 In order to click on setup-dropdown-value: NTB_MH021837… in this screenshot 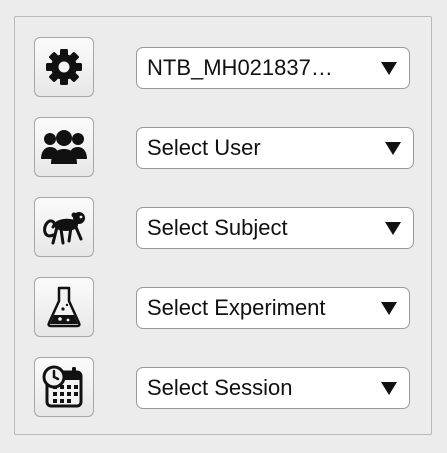, I will do `click(240, 67)`.